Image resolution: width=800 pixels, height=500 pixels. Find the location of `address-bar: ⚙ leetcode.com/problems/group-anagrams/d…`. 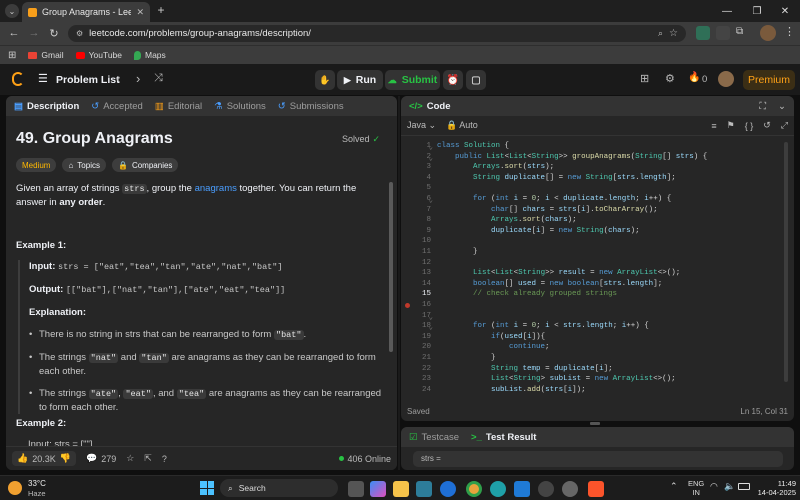

address-bar: ⚙ leetcode.com/problems/group-anagrams/d… is located at coordinates (377, 33).